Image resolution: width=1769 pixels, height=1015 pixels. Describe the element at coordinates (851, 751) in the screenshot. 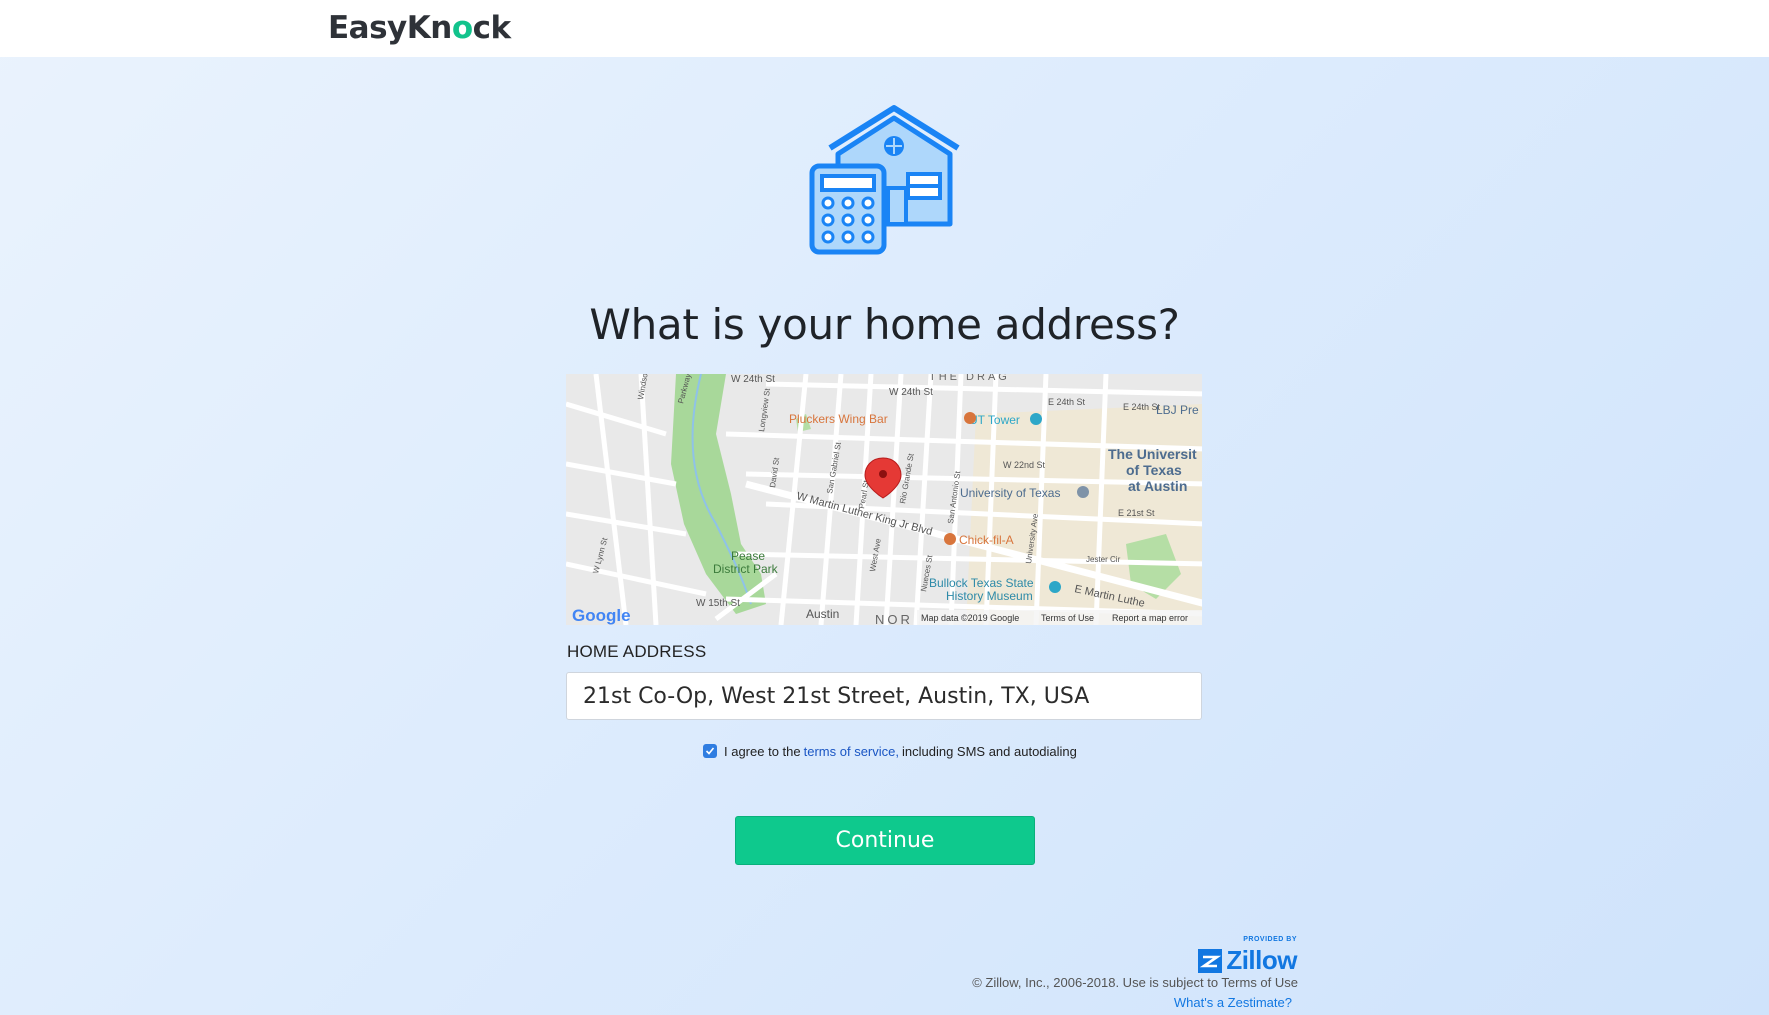

I see `terms-of-service-link: terms of service,` at that location.